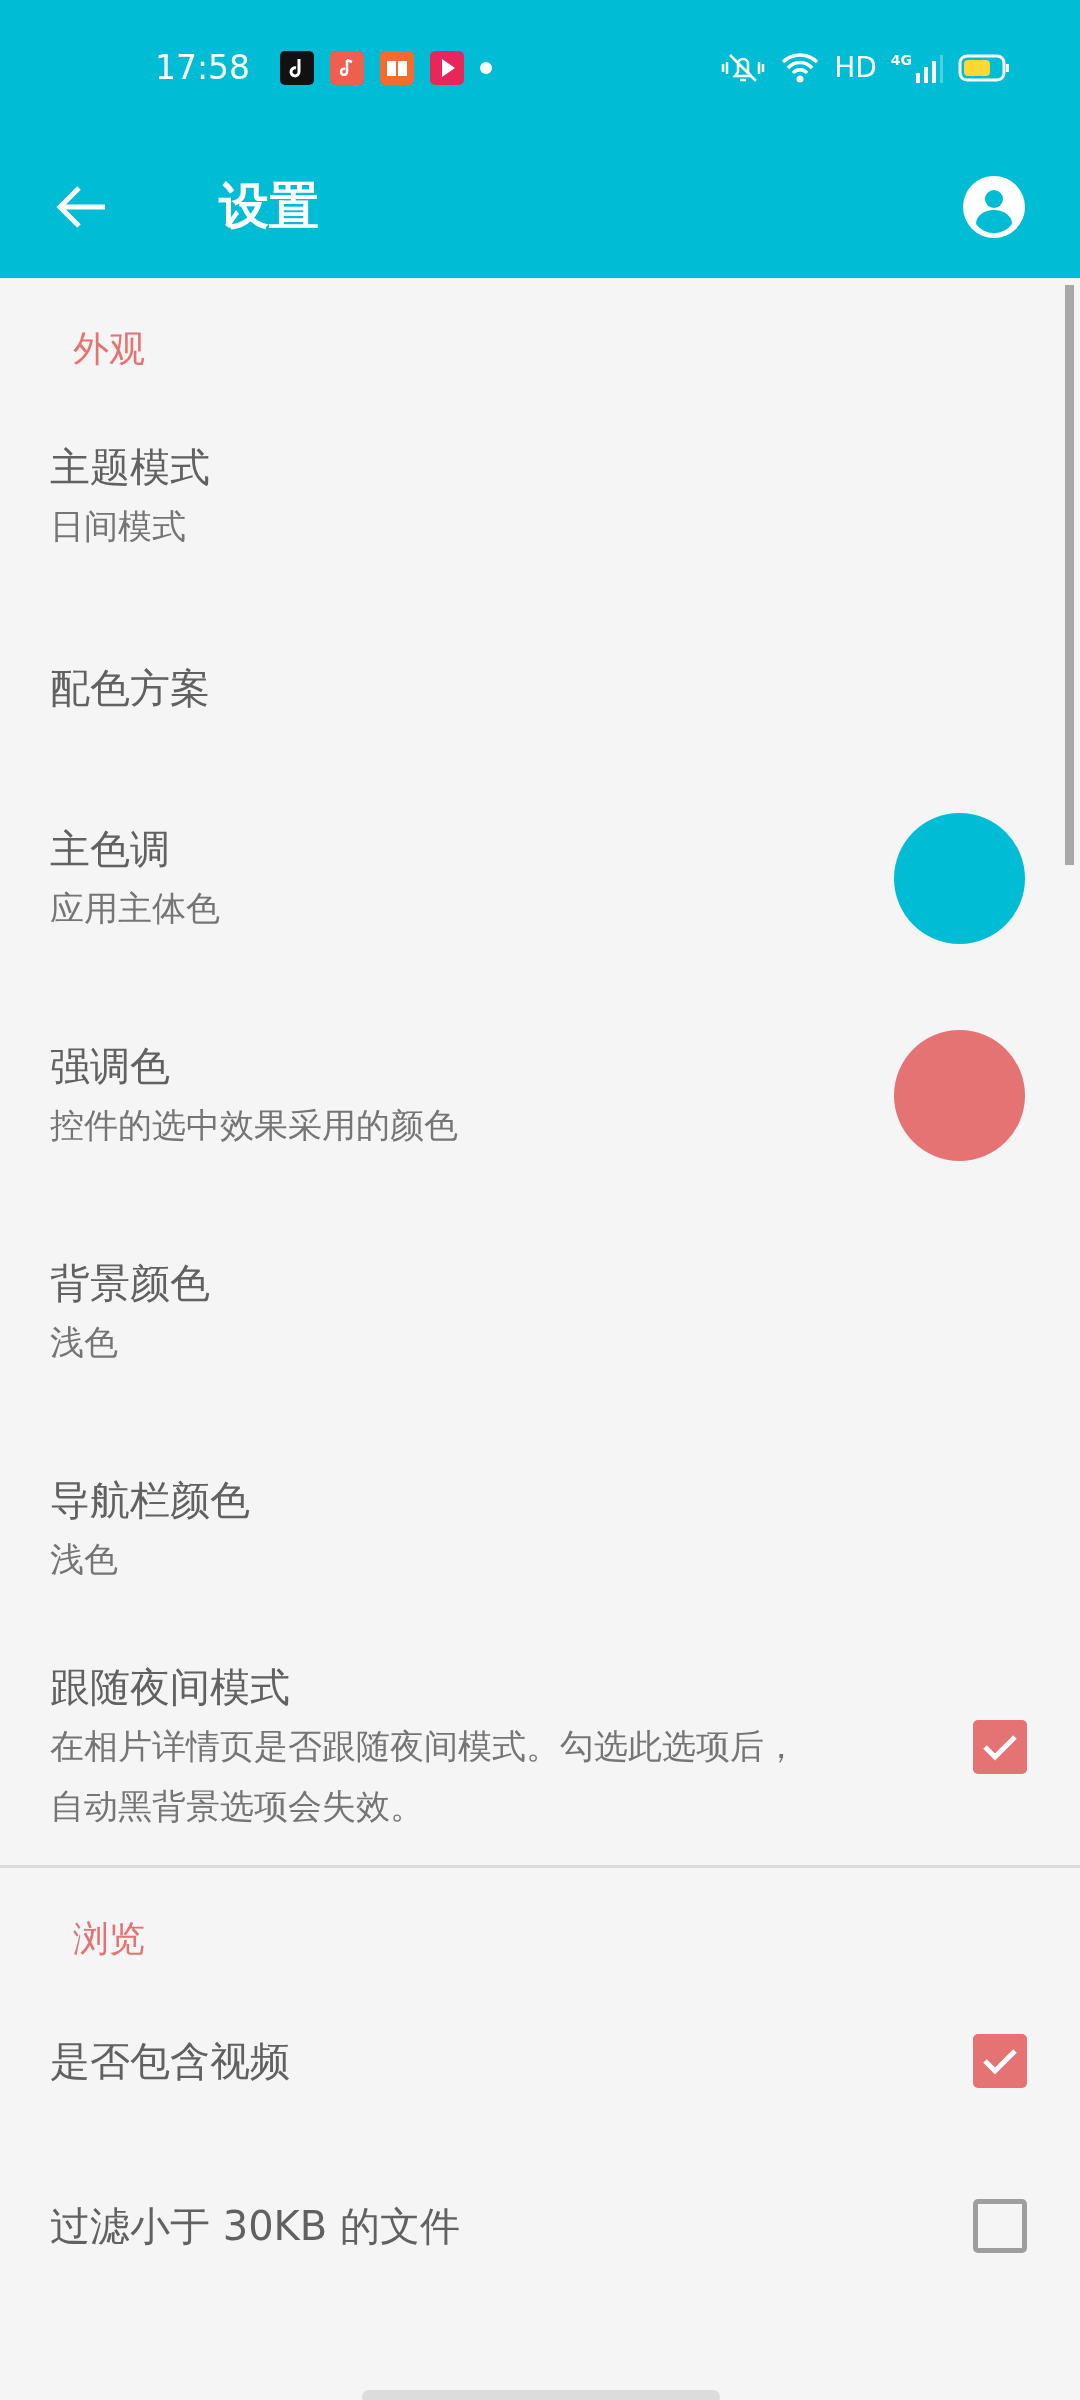 The image size is (1080, 2400). Describe the element at coordinates (255, 2226) in the screenshot. I see `setting-title: 过滤小于 30KB 的文件` at that location.